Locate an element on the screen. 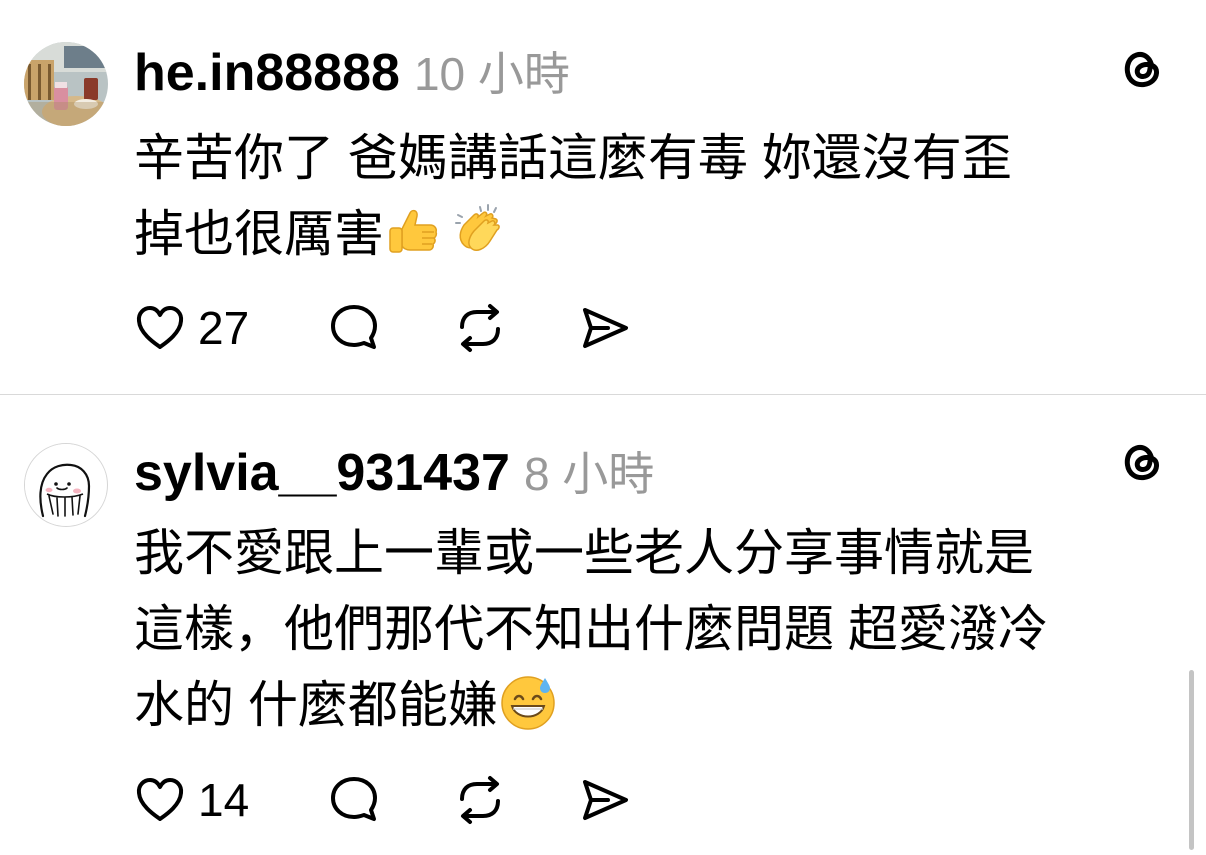 This screenshot has width=1206, height=855. username: he.in88888 is located at coordinates (267, 73).